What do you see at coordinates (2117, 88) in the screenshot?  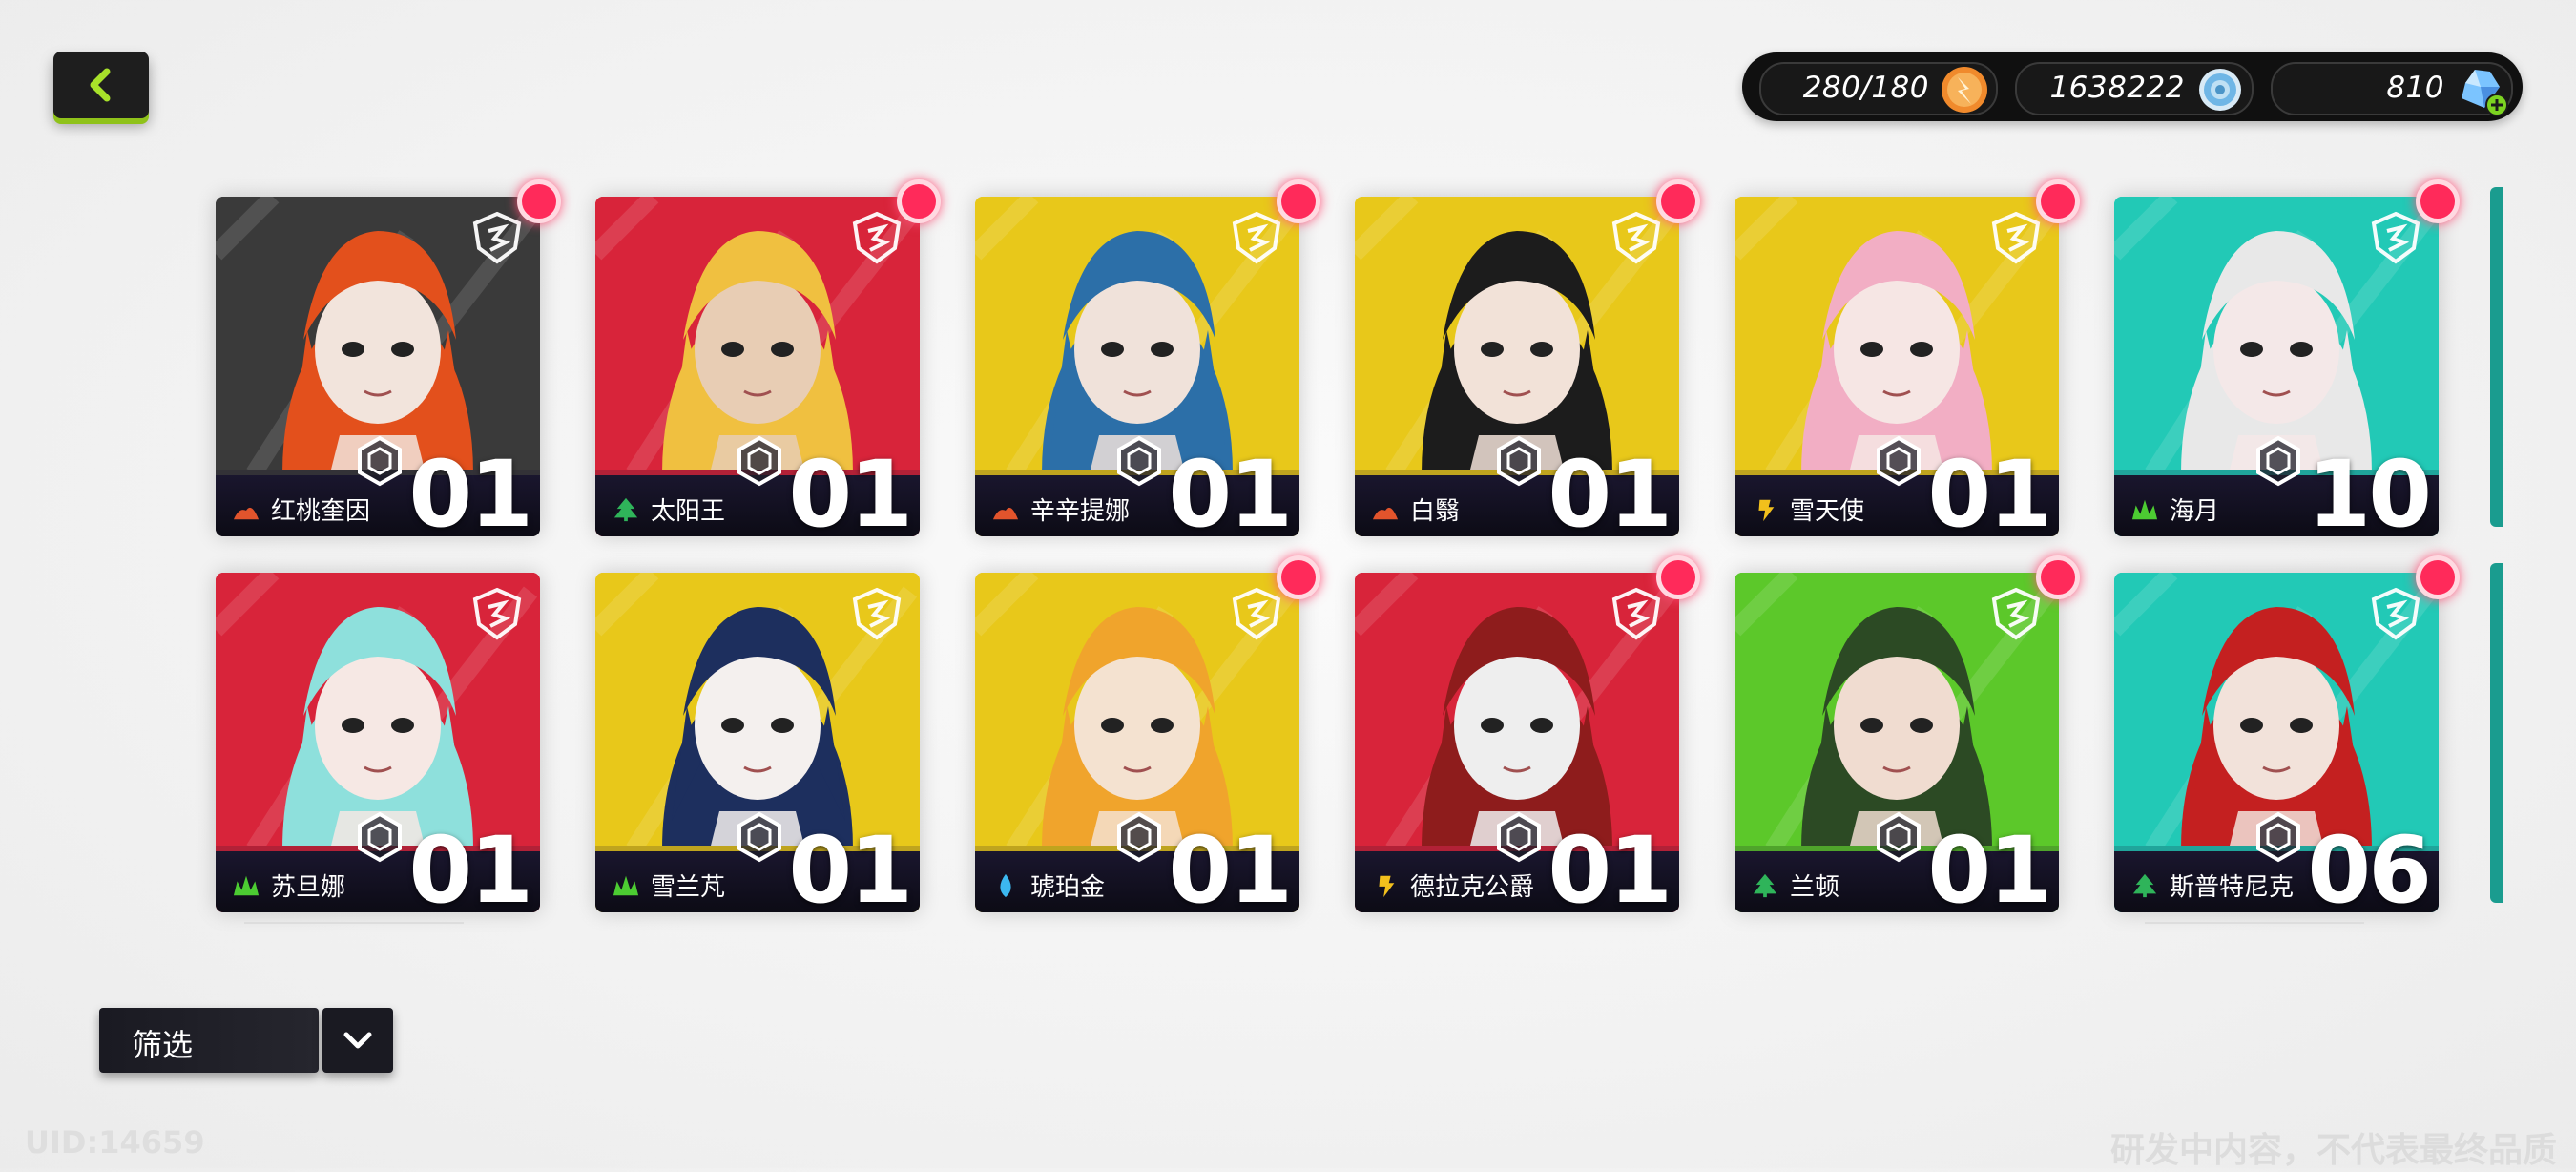 I see `coin-value: 1638222` at bounding box center [2117, 88].